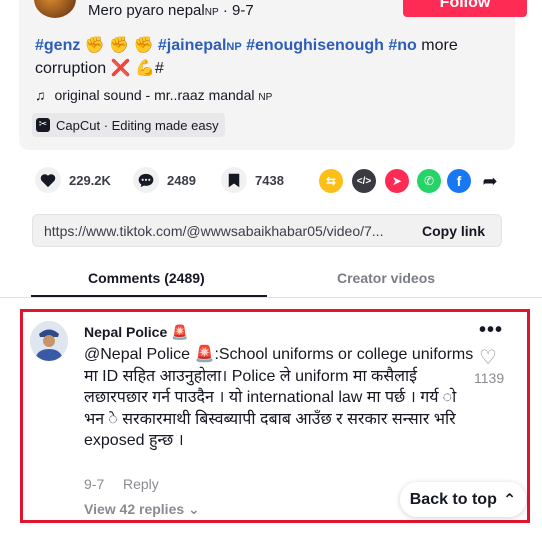 This screenshot has height=534, width=542. What do you see at coordinates (234, 180) in the screenshot?
I see `bookmark-icon` at bounding box center [234, 180].